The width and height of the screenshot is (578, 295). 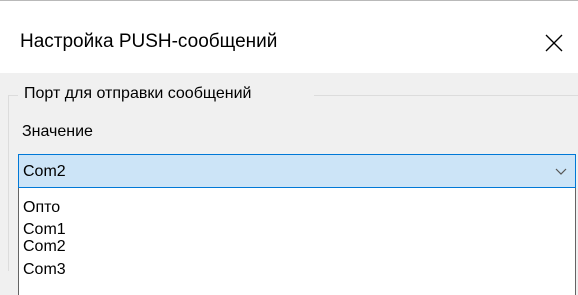 I want to click on port-select-value: Com2, so click(x=44, y=171).